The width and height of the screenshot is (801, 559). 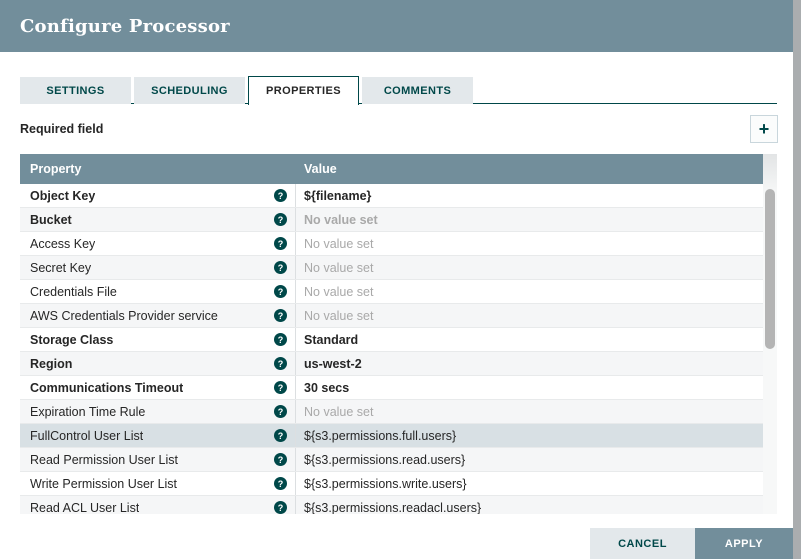 What do you see at coordinates (320, 169) in the screenshot?
I see `column-header-value: Value` at bounding box center [320, 169].